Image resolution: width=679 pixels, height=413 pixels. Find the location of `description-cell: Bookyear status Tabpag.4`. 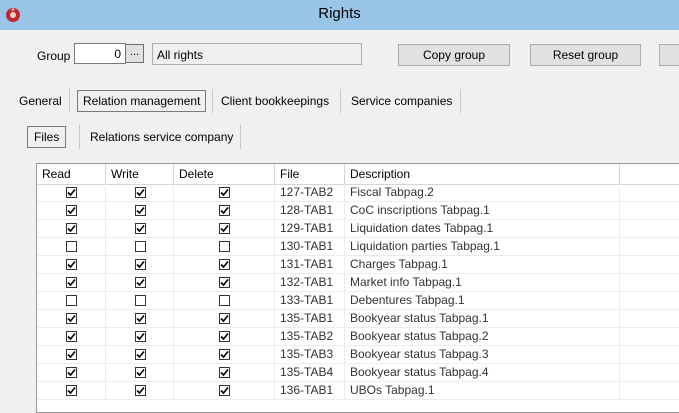

description-cell: Bookyear status Tabpag.4 is located at coordinates (482, 373).